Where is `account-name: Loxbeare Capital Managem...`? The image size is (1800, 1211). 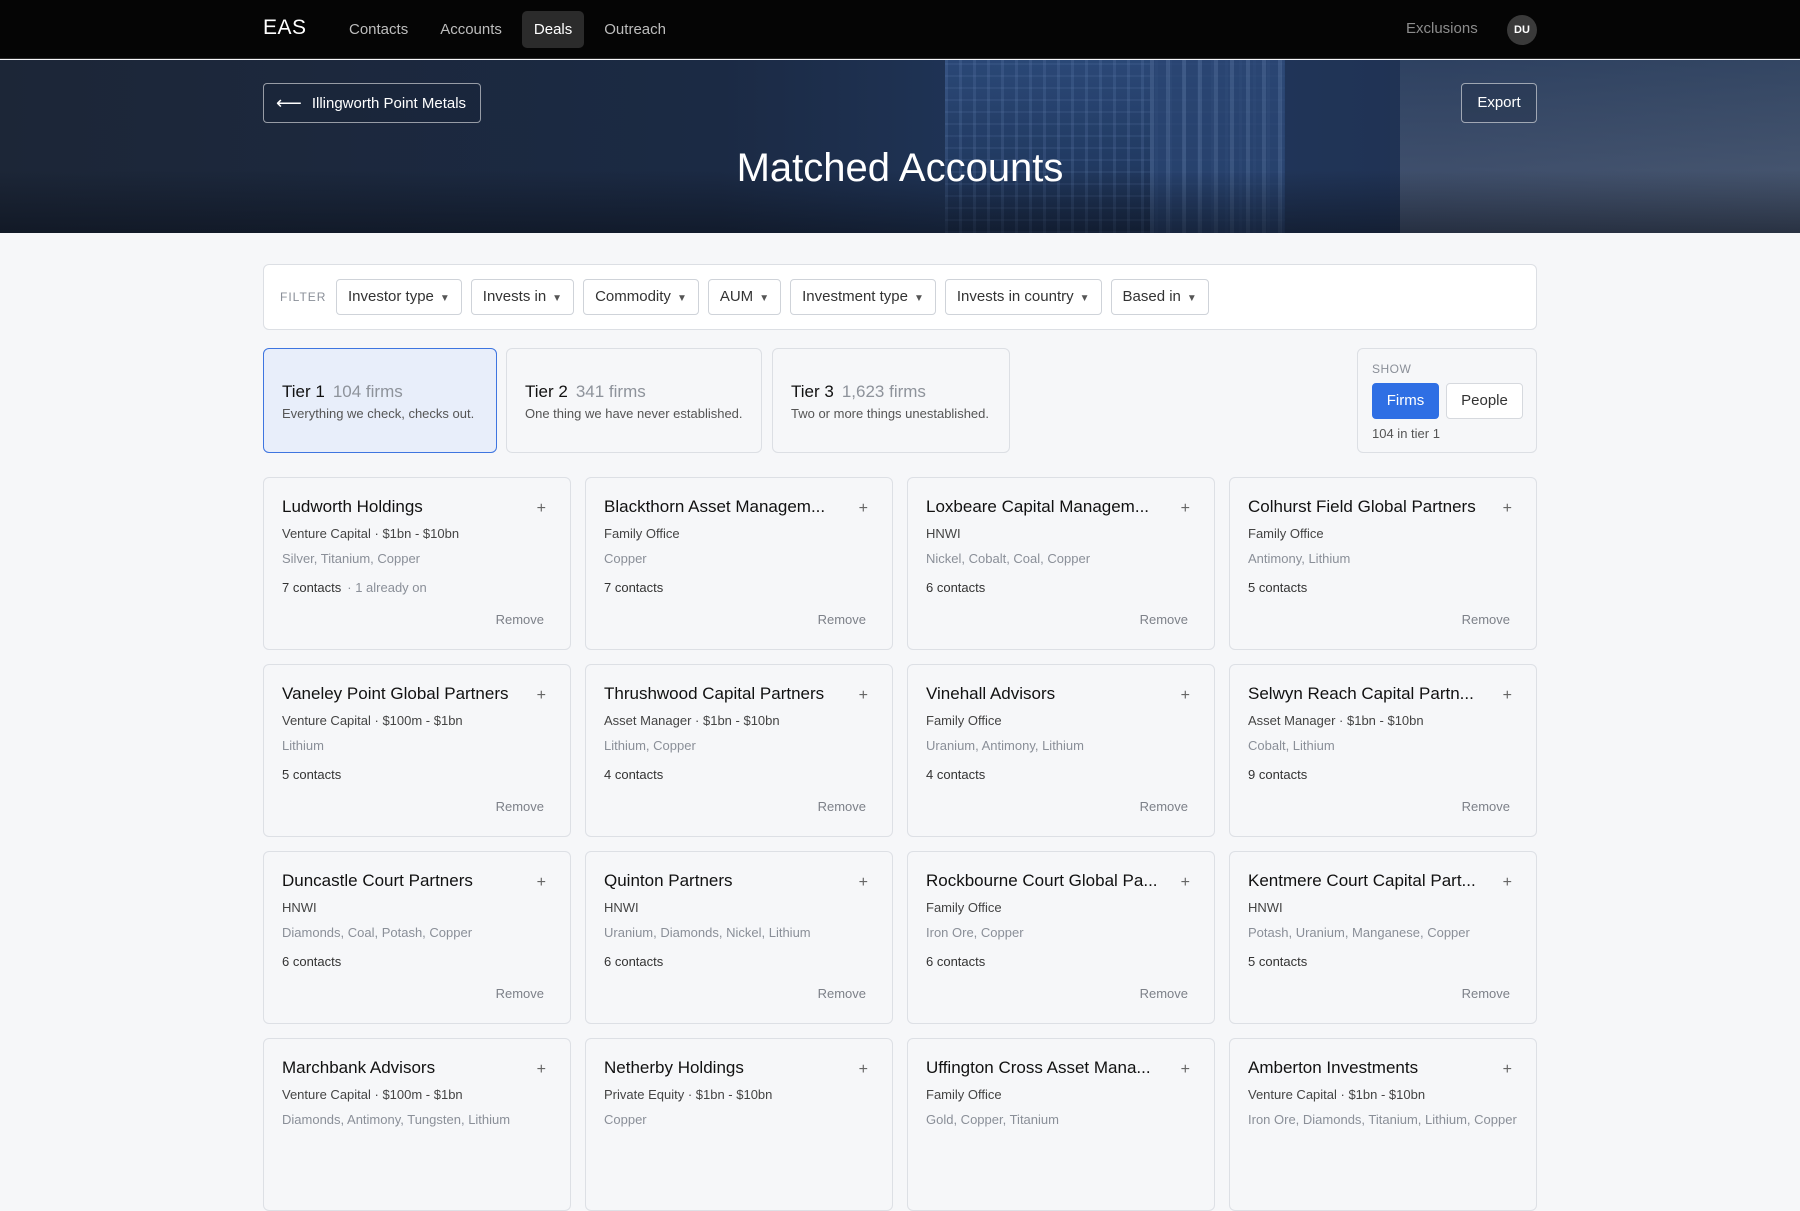
account-name: Loxbeare Capital Managem... is located at coordinates (1046, 507).